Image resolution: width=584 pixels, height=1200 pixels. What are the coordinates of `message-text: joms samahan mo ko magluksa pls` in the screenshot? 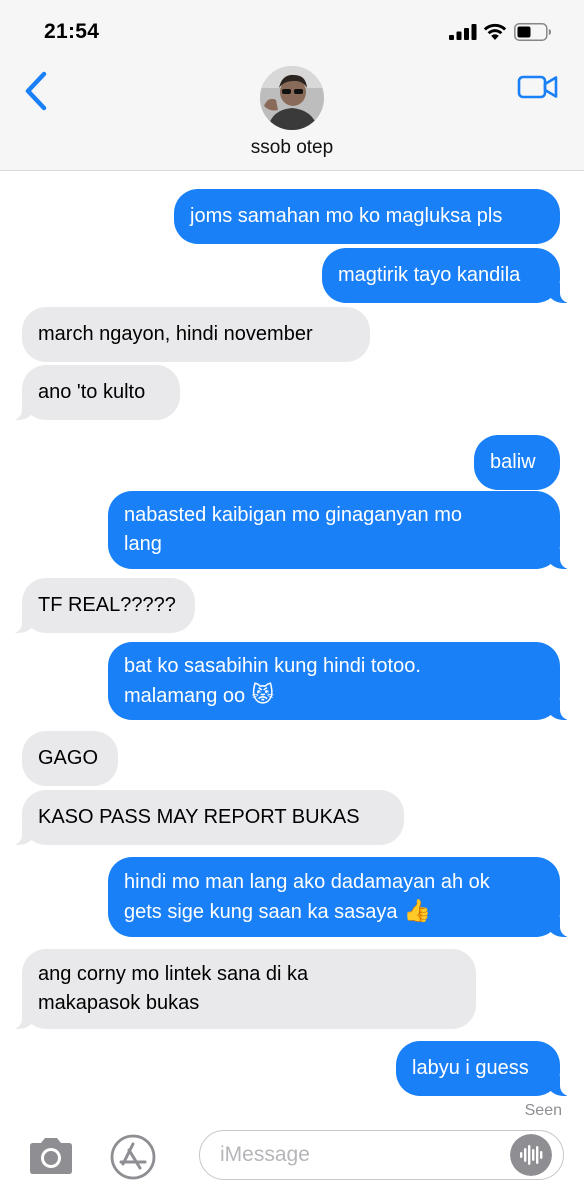 It's located at (346, 216).